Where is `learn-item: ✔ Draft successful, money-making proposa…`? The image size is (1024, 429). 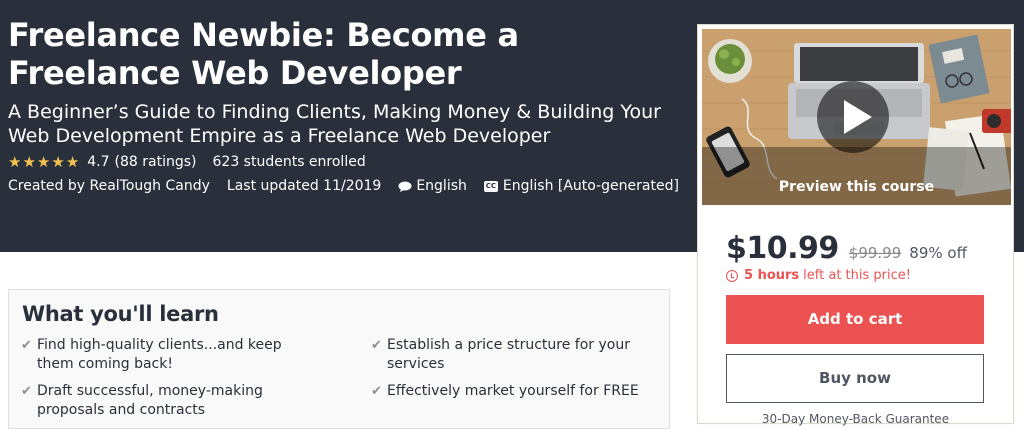 learn-item: ✔ Draft successful, money-making proposa… is located at coordinates (153, 401).